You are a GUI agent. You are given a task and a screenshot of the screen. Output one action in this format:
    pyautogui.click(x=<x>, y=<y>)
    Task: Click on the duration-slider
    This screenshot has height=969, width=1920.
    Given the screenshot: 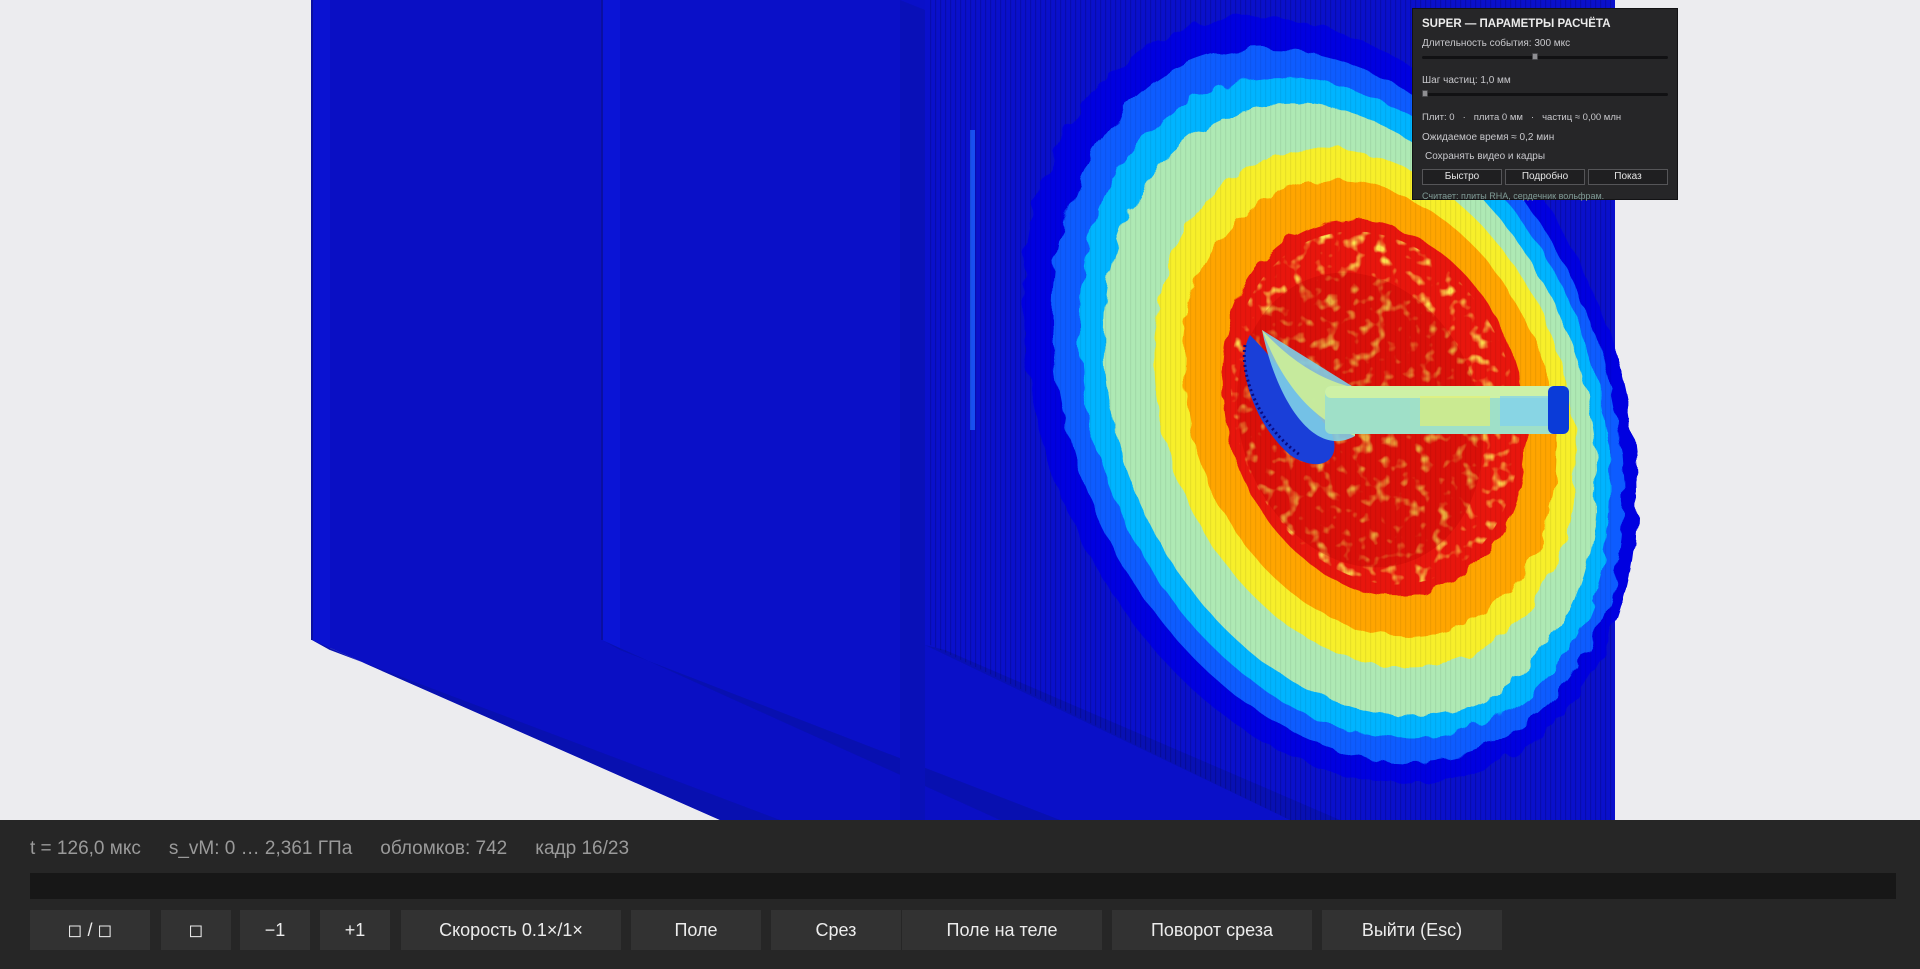 What is the action you would take?
    pyautogui.click(x=1545, y=57)
    